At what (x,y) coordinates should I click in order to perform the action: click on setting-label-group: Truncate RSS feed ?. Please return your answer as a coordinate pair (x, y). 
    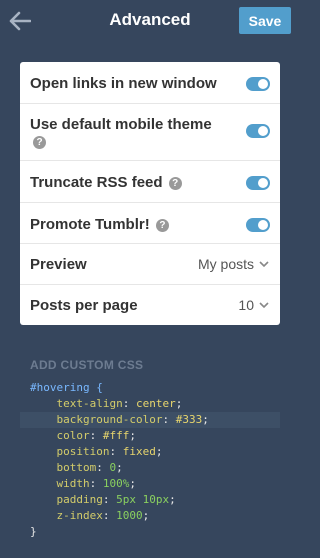
    Looking at the image, I should click on (106, 182).